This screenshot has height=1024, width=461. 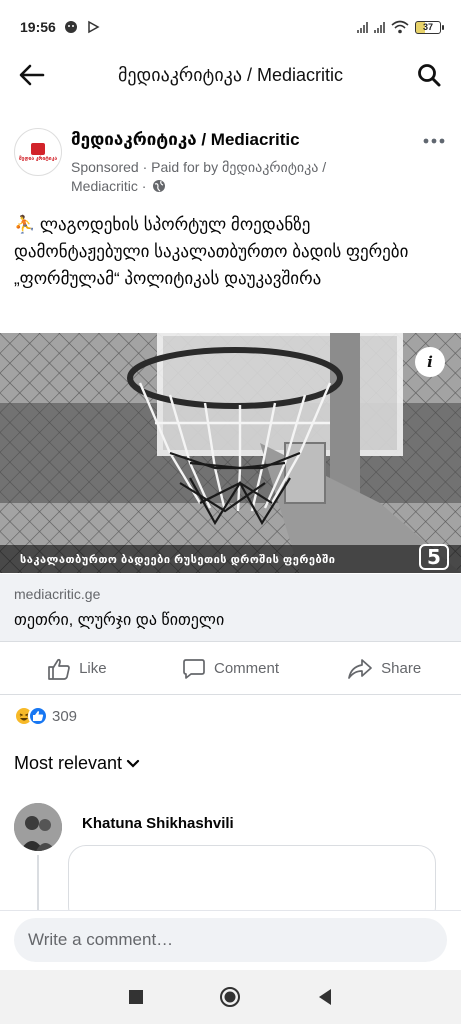 I want to click on info-button: i, so click(x=430, y=362).